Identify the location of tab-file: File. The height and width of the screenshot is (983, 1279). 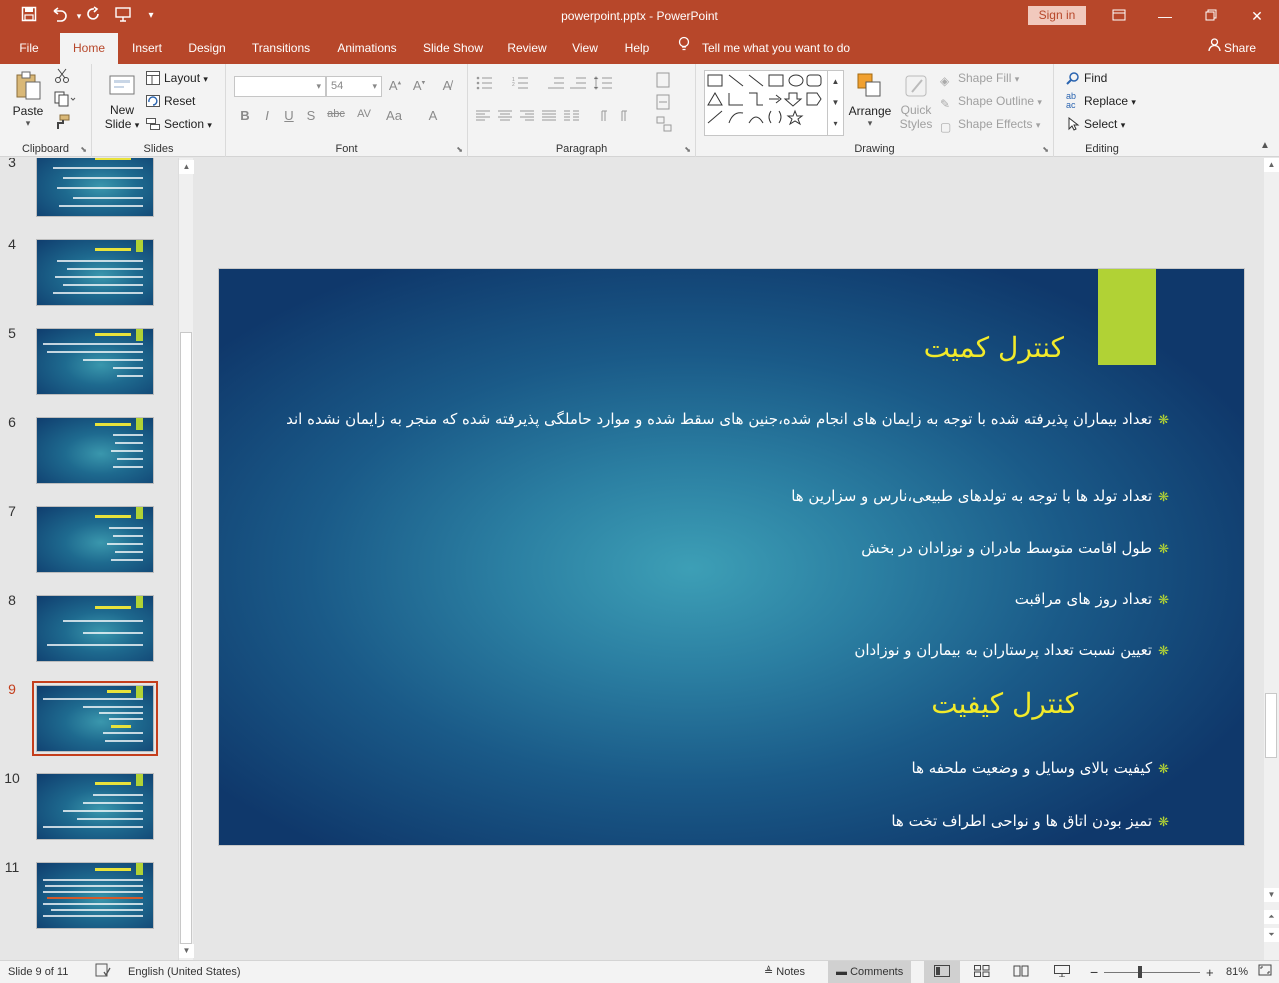
(29, 48).